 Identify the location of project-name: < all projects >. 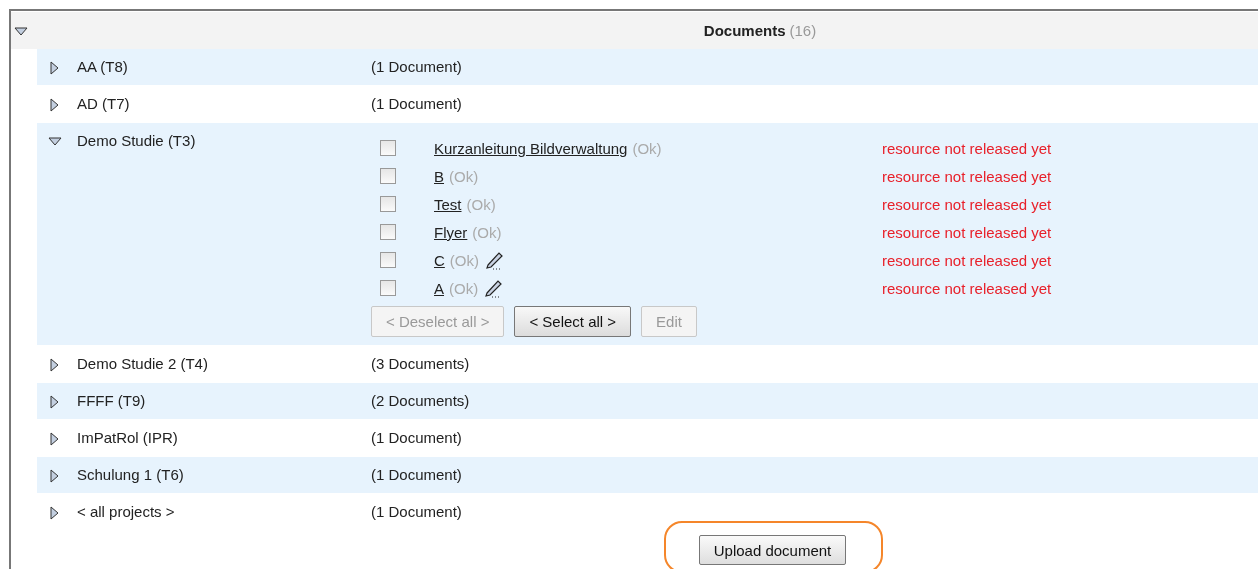
(224, 511).